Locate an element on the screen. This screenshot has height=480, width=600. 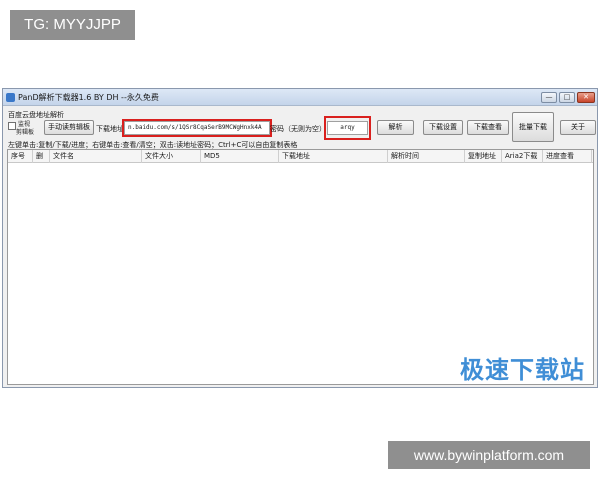
column-header: 序号 is located at coordinates (20, 156).